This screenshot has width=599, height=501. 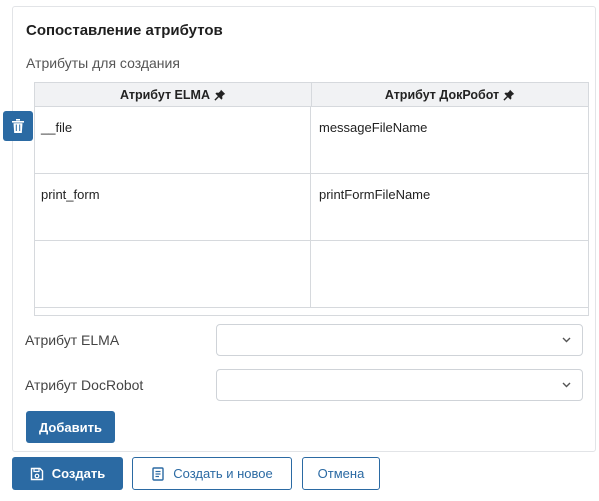 What do you see at coordinates (84, 385) in the screenshot?
I see `docrobot-attribute-label: Атрибут DocRobot` at bounding box center [84, 385].